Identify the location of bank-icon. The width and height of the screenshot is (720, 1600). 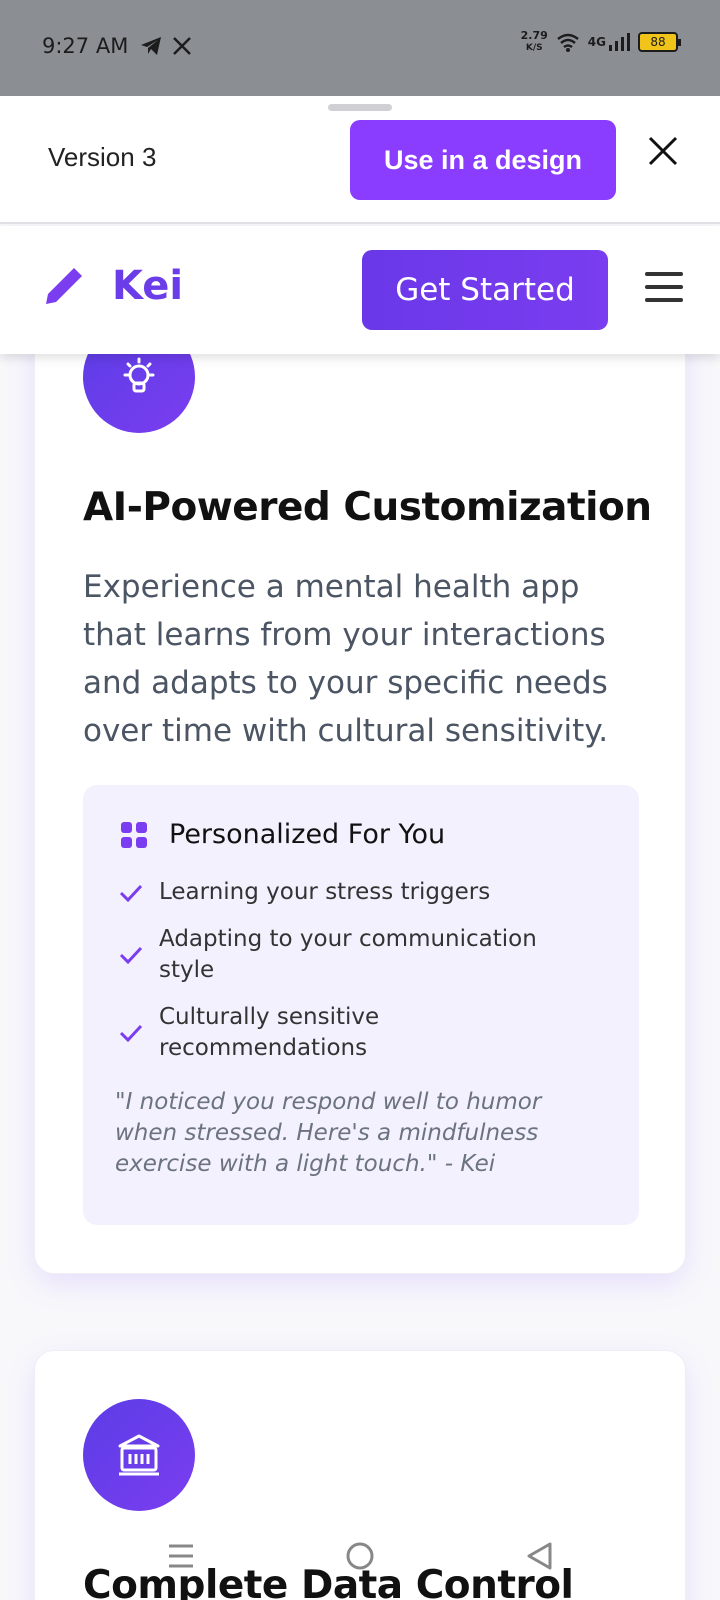
(139, 1455).